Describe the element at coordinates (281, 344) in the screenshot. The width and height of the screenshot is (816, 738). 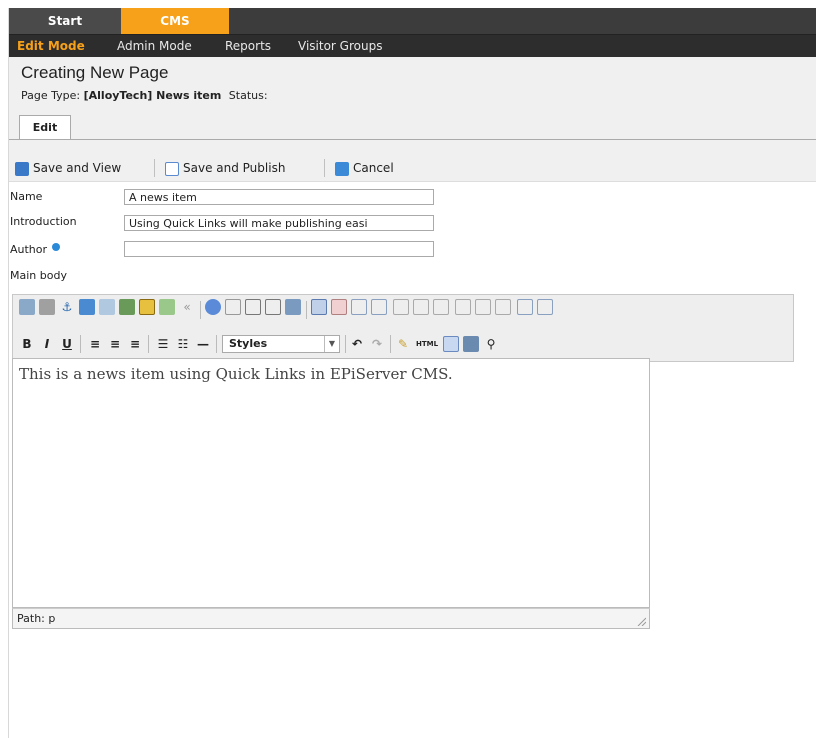
I see `styles-select: Styles ▼` at that location.